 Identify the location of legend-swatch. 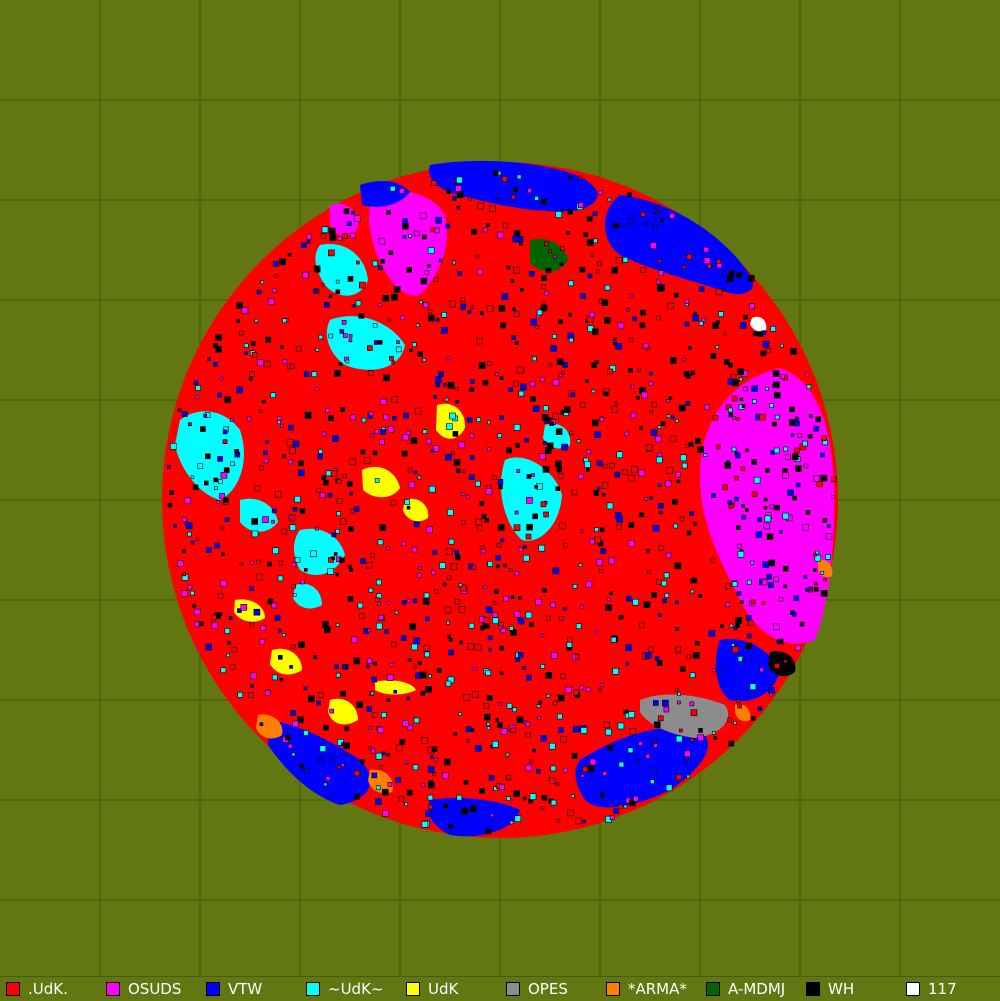
(713, 989).